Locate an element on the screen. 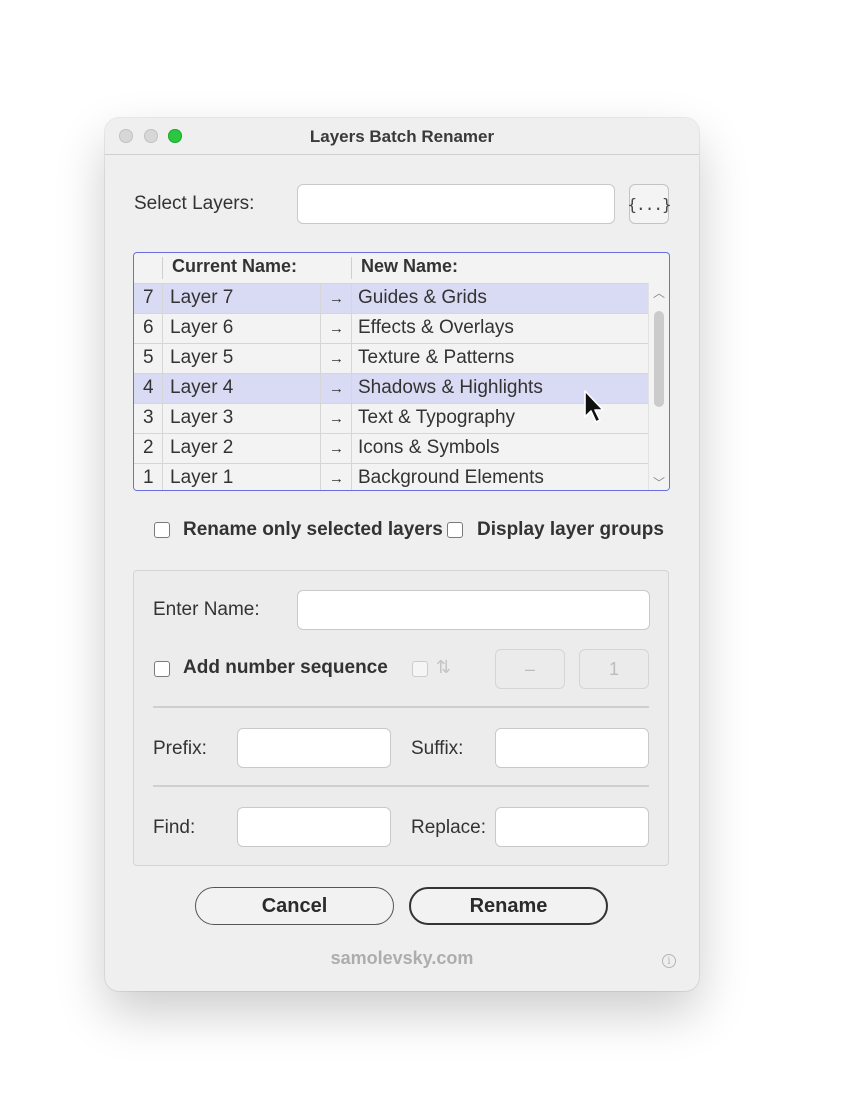  select-layers-expression-button: {...} is located at coordinates (649, 204).